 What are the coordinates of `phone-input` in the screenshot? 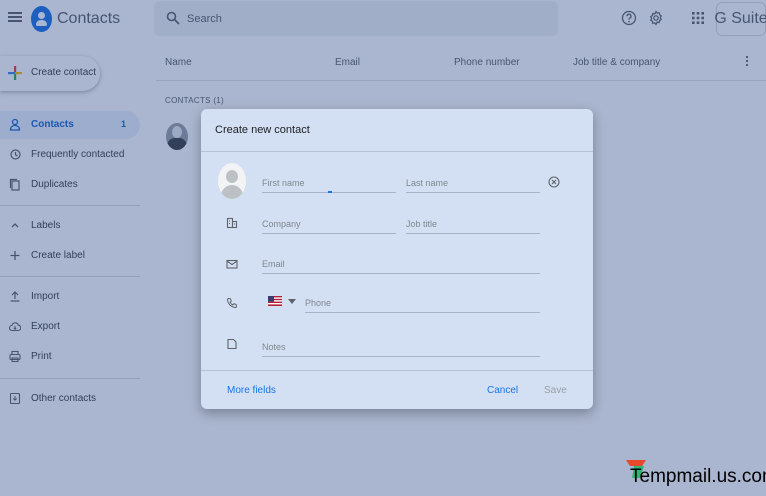 It's located at (422, 303).